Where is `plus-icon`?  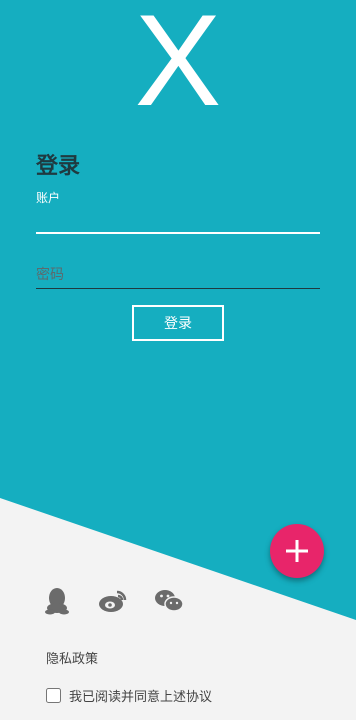 plus-icon is located at coordinates (297, 551).